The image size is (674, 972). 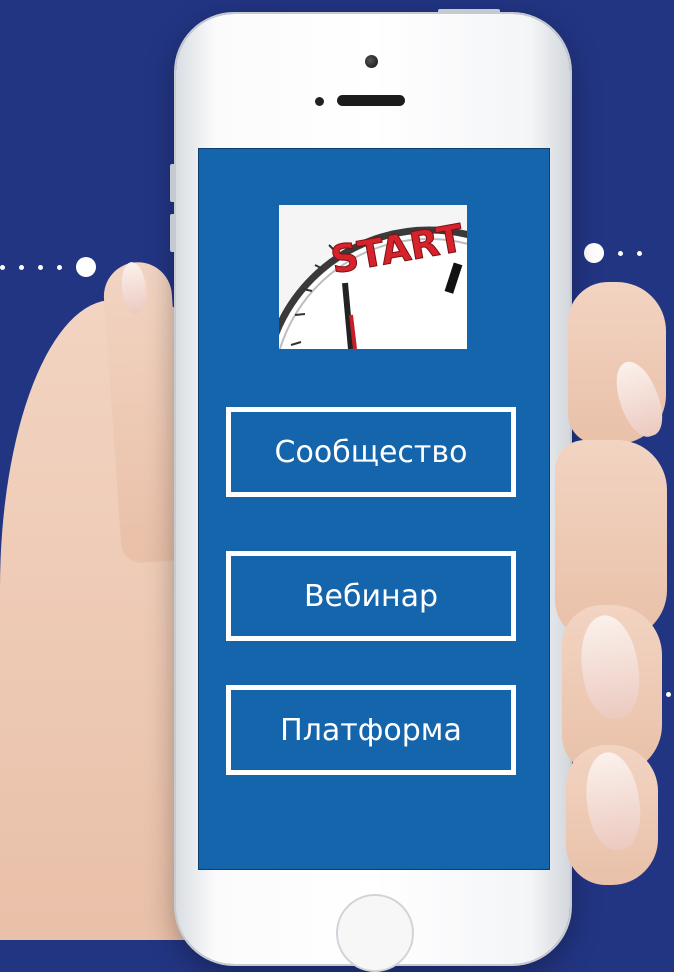 What do you see at coordinates (48, 267) in the screenshot?
I see `dotted-line-left-top` at bounding box center [48, 267].